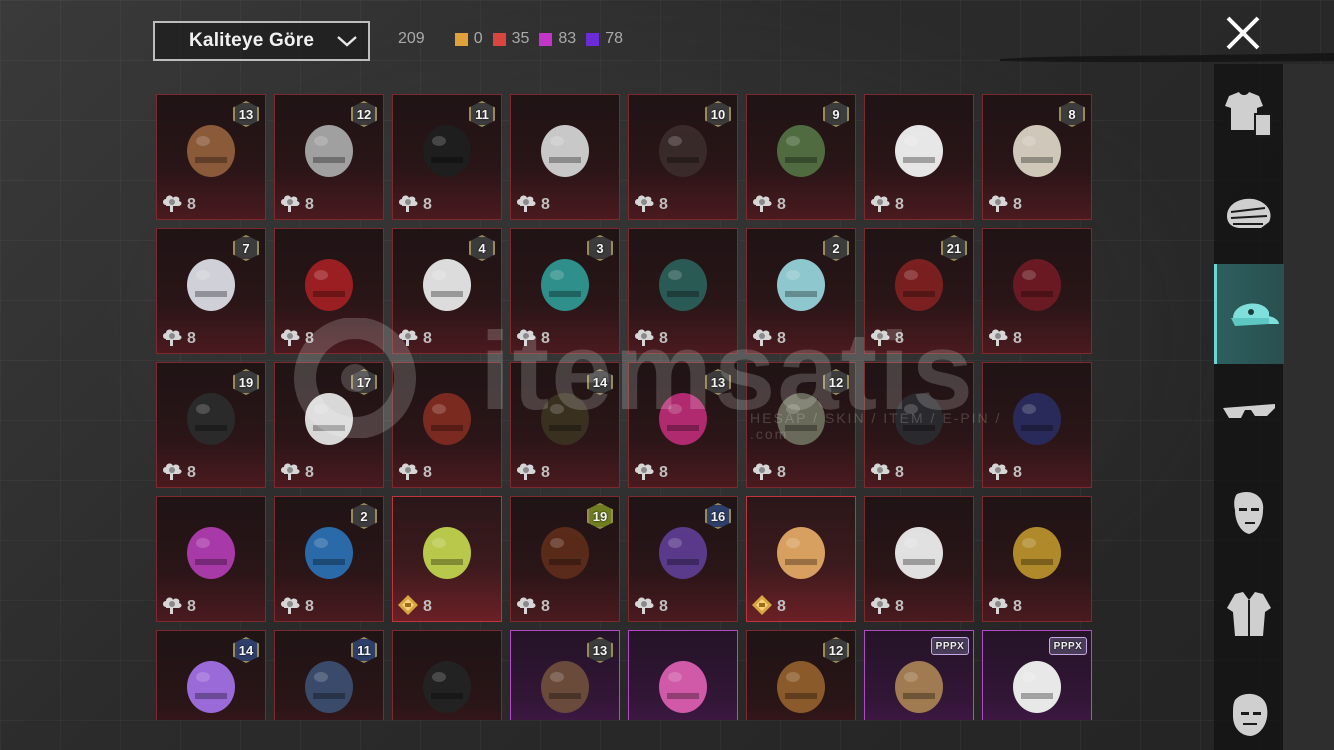  What do you see at coordinates (683, 559) in the screenshot?
I see `item-card: 16 8` at bounding box center [683, 559].